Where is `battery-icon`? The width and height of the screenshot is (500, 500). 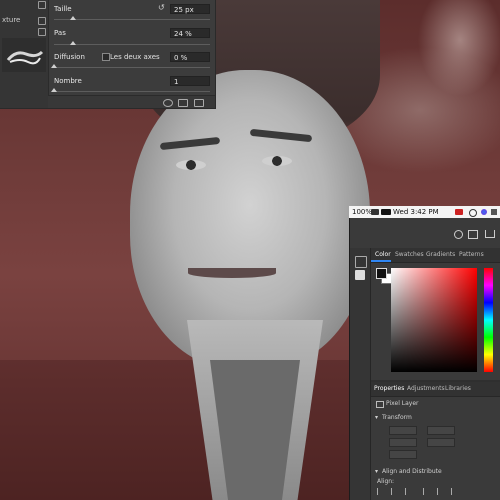
battery-icon is located at coordinates (375, 212).